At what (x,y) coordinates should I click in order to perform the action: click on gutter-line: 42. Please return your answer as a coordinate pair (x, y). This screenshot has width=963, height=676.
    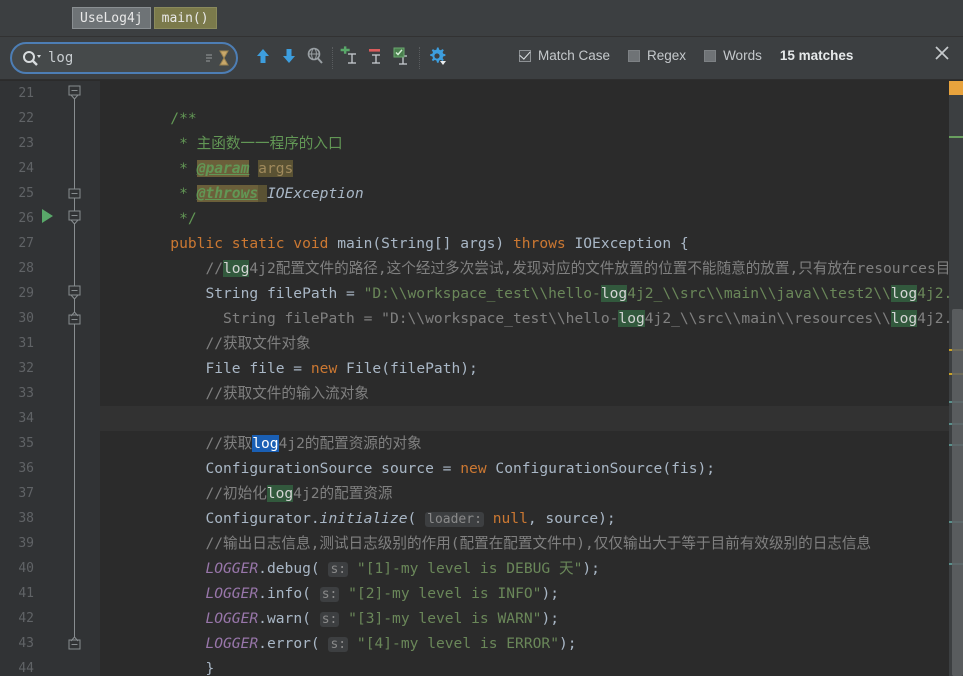
    Looking at the image, I should click on (50, 618).